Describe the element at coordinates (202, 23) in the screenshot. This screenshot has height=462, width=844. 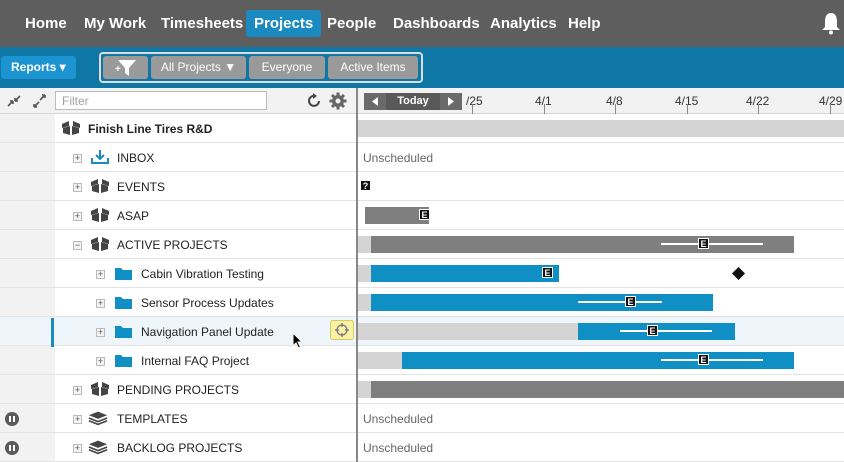
I see `nav-timesheets: Timesheets` at that location.